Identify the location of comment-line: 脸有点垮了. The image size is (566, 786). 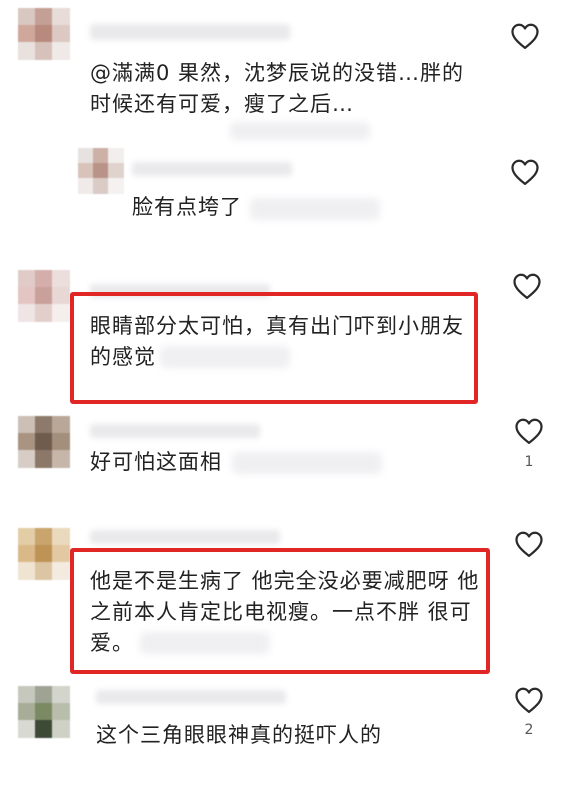
(187, 207).